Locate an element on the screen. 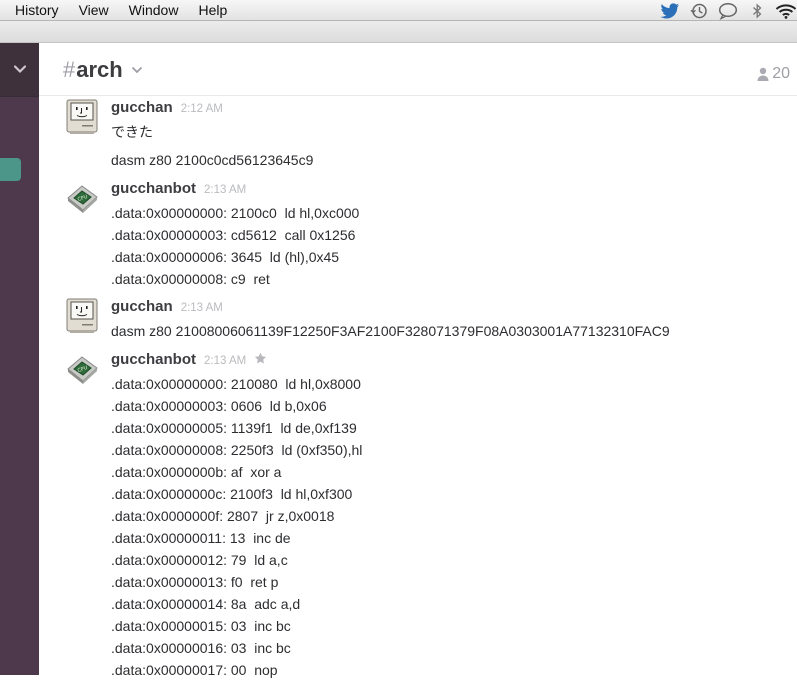 This screenshot has height=681, width=797. user-icon is located at coordinates (763, 74).